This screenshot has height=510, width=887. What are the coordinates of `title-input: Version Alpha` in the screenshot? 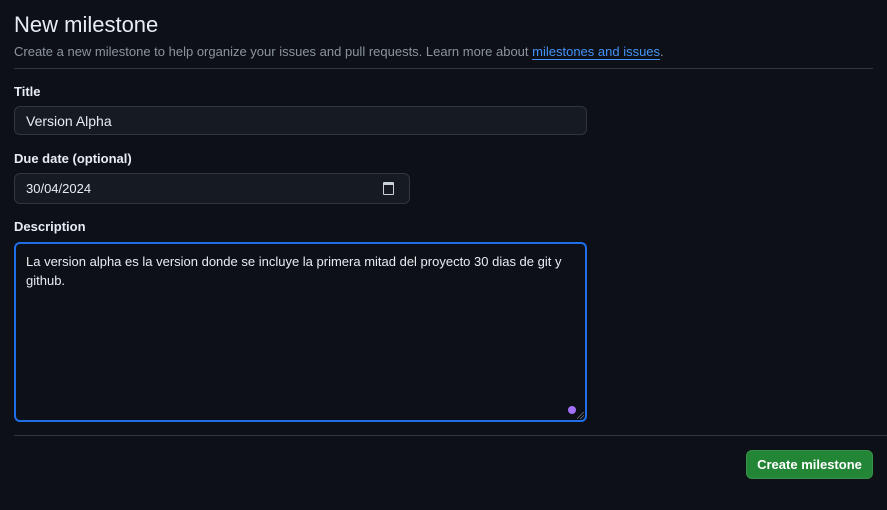 It's located at (300, 120).